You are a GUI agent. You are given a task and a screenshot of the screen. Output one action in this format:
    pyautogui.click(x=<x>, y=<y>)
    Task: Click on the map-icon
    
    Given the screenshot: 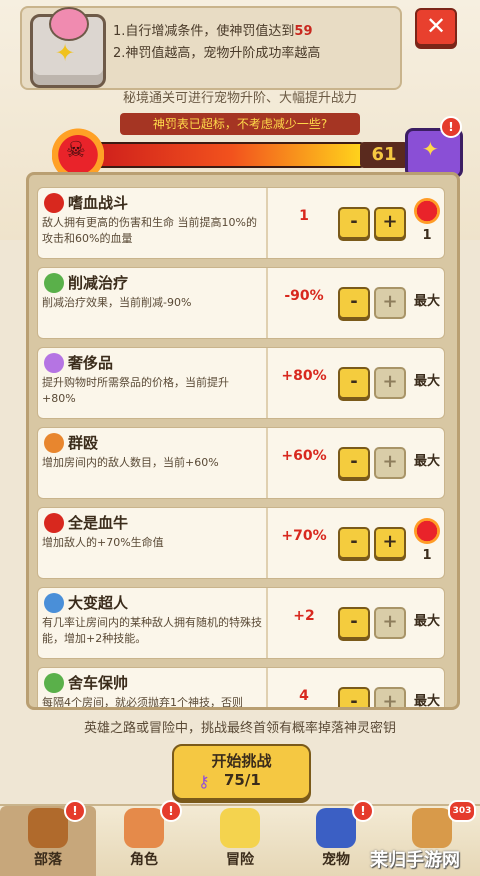 What is the action you would take?
    pyautogui.click(x=240, y=828)
    